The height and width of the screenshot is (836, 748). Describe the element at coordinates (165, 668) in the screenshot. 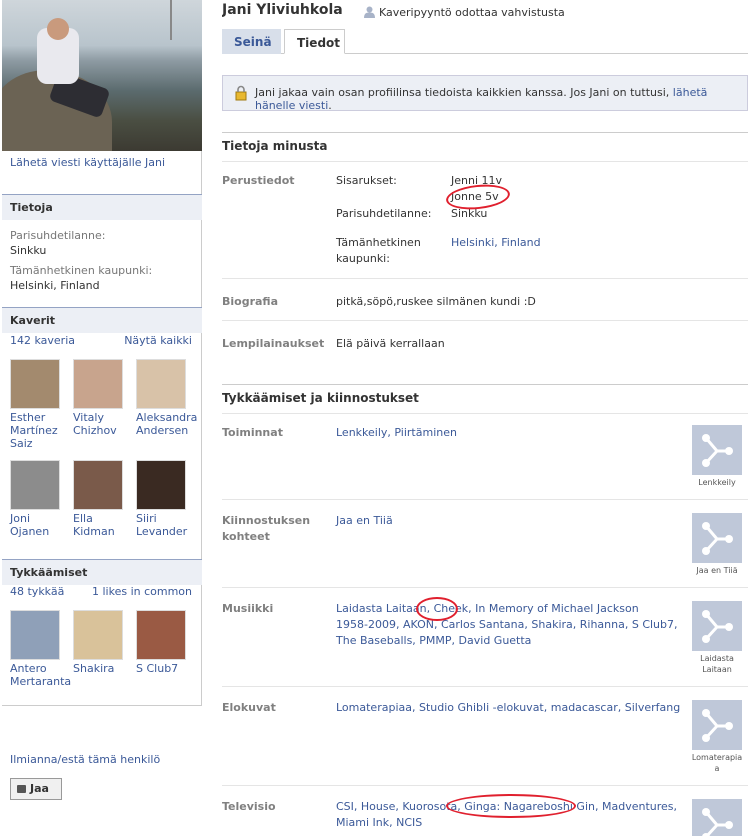

I see `like-name: S Club7` at that location.